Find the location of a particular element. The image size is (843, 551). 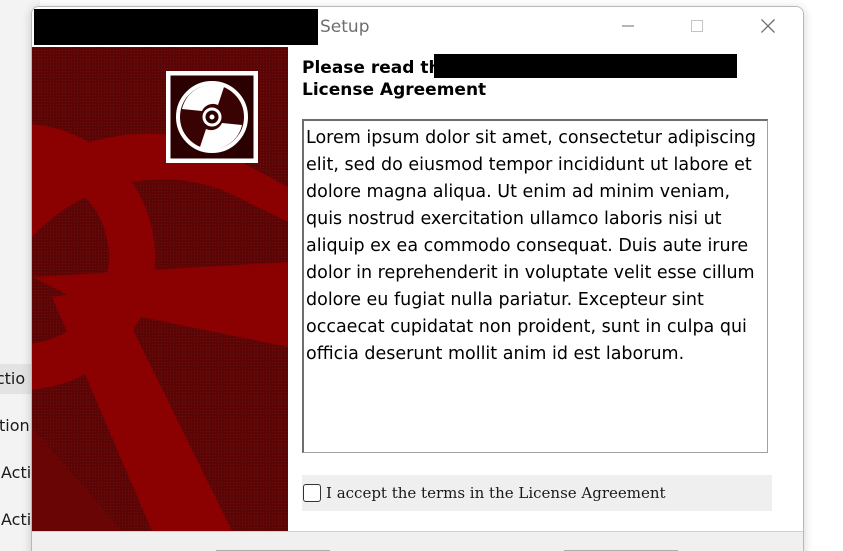

redacted-title is located at coordinates (176, 27).